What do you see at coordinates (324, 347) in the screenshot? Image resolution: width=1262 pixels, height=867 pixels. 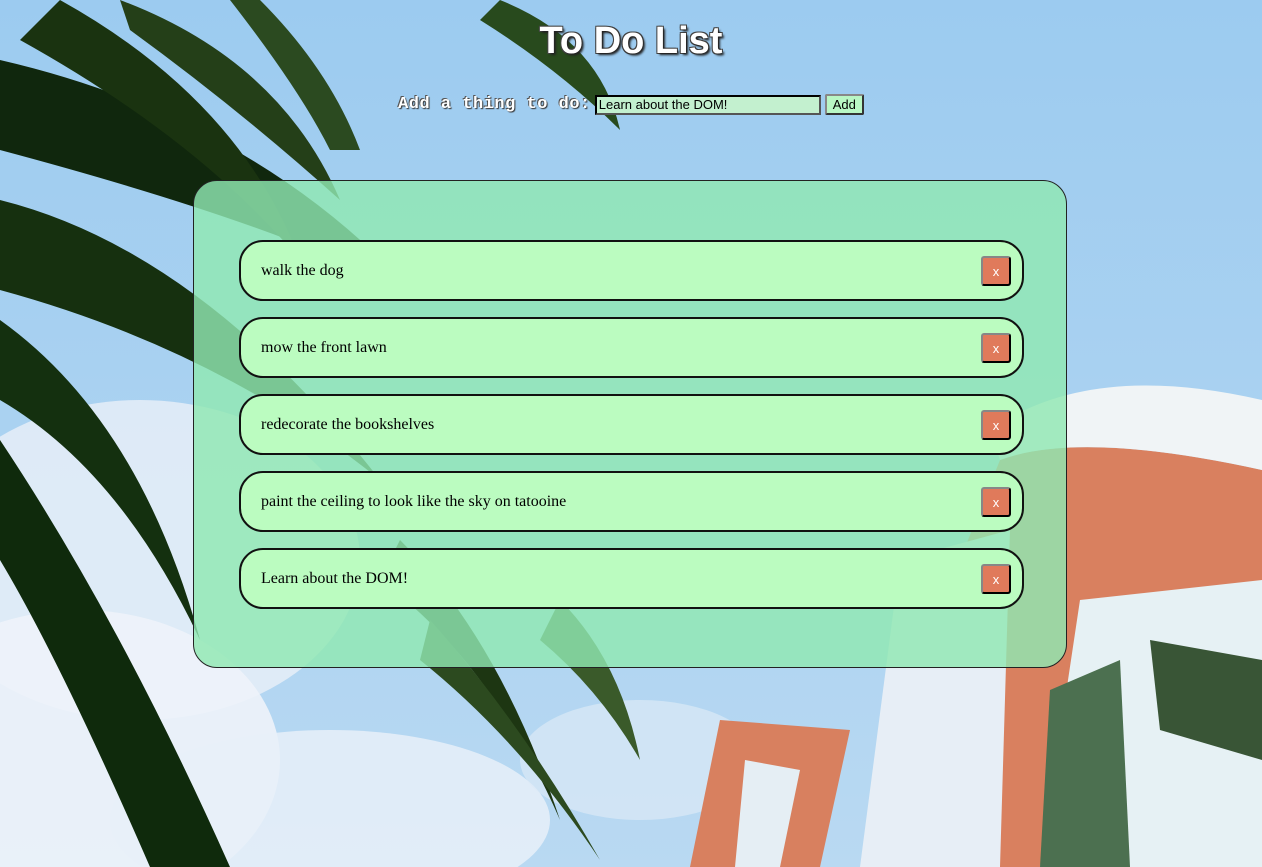 I see `todo-text: mow the front lawn` at bounding box center [324, 347].